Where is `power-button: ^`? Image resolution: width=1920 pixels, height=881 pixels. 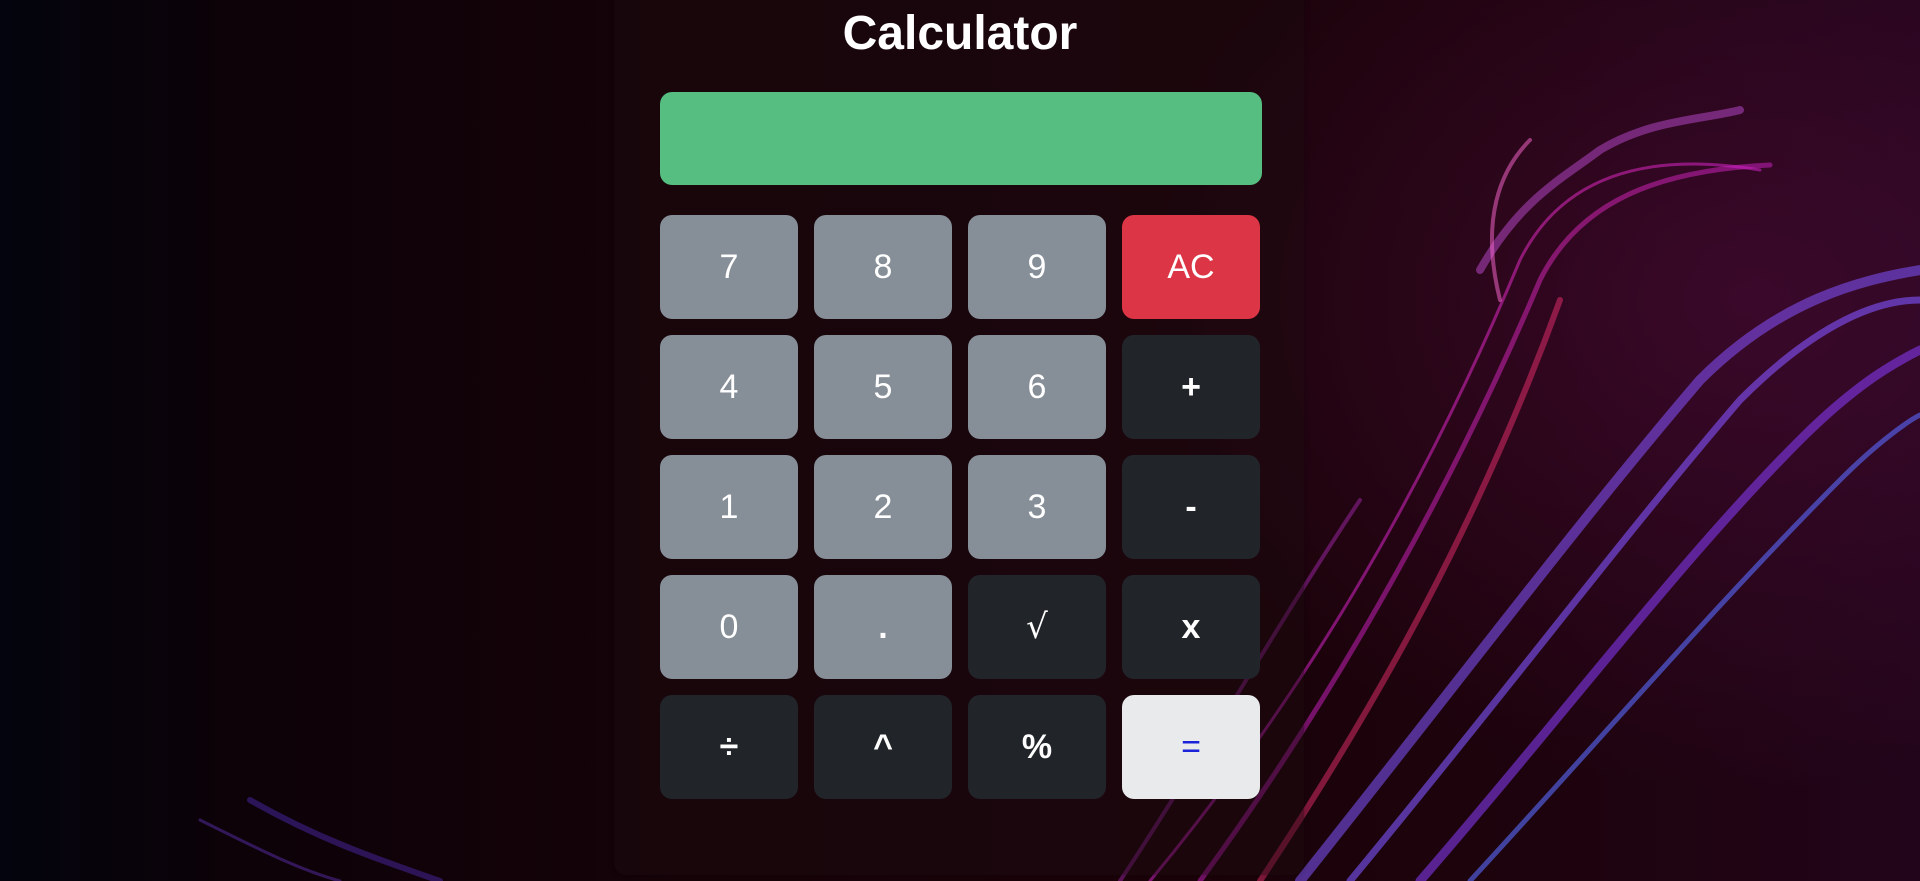
power-button: ^ is located at coordinates (883, 747).